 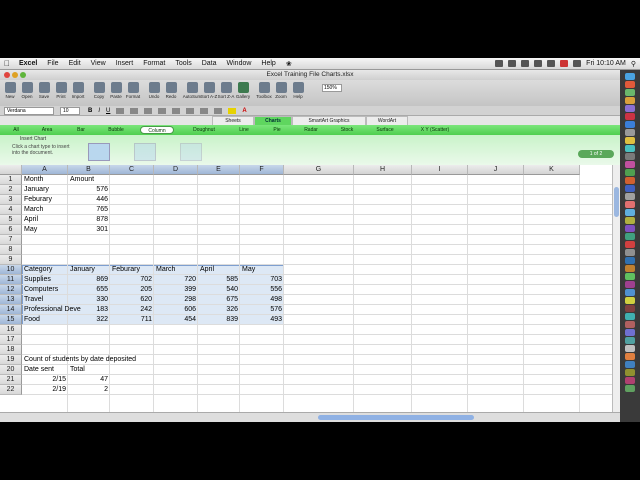 What do you see at coordinates (281, 93) in the screenshot?
I see `zoom-button: Zoom` at bounding box center [281, 93].